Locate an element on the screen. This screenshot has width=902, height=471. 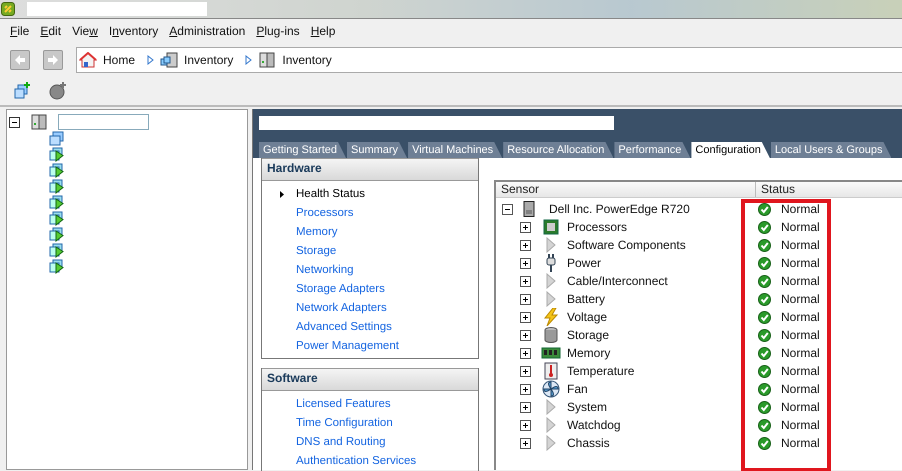
nav-link: Health Status is located at coordinates (331, 194).